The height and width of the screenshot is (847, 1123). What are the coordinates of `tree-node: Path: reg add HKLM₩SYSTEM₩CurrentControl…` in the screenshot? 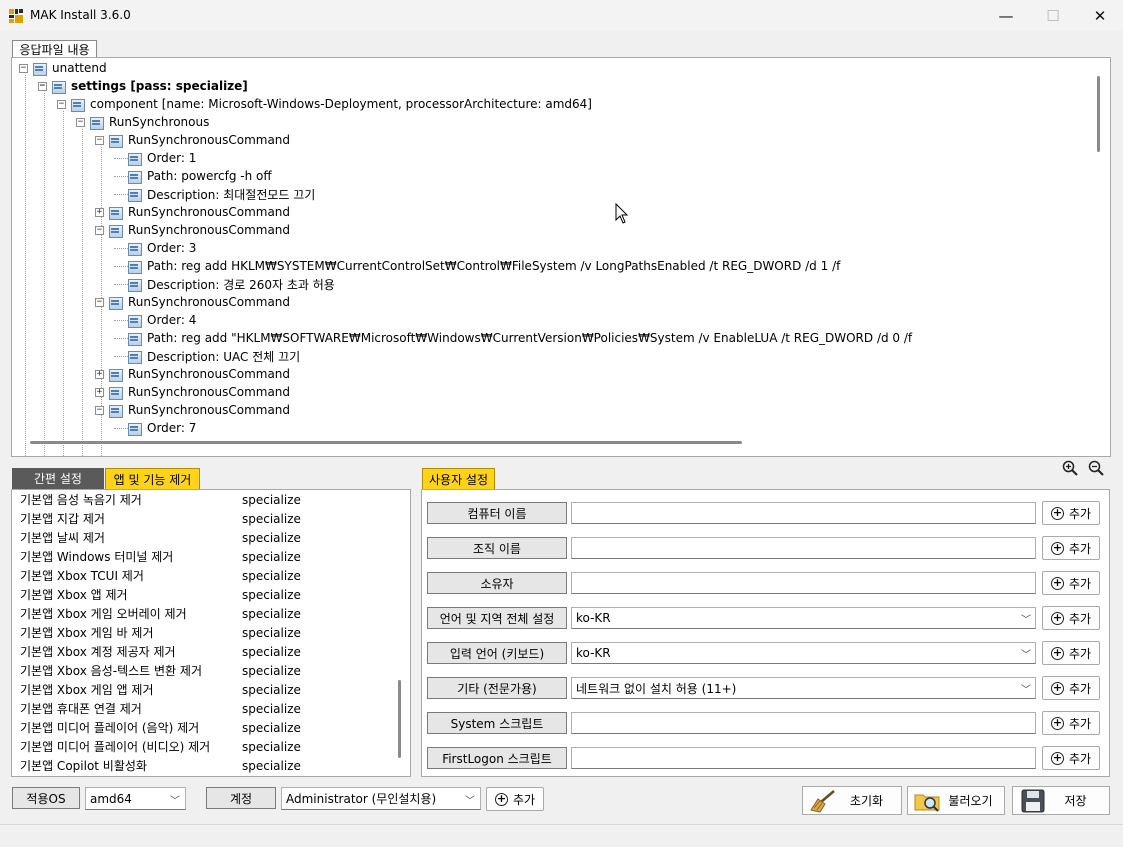 It's located at (477, 266).